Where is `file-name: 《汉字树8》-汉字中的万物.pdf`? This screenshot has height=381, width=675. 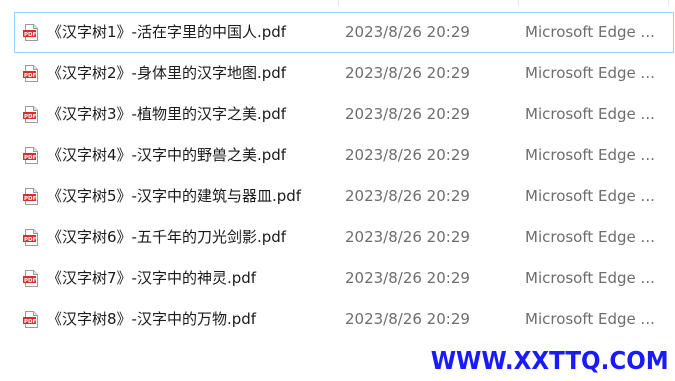
file-name: 《汉字树8》-汉字中的万物.pdf is located at coordinates (151, 319).